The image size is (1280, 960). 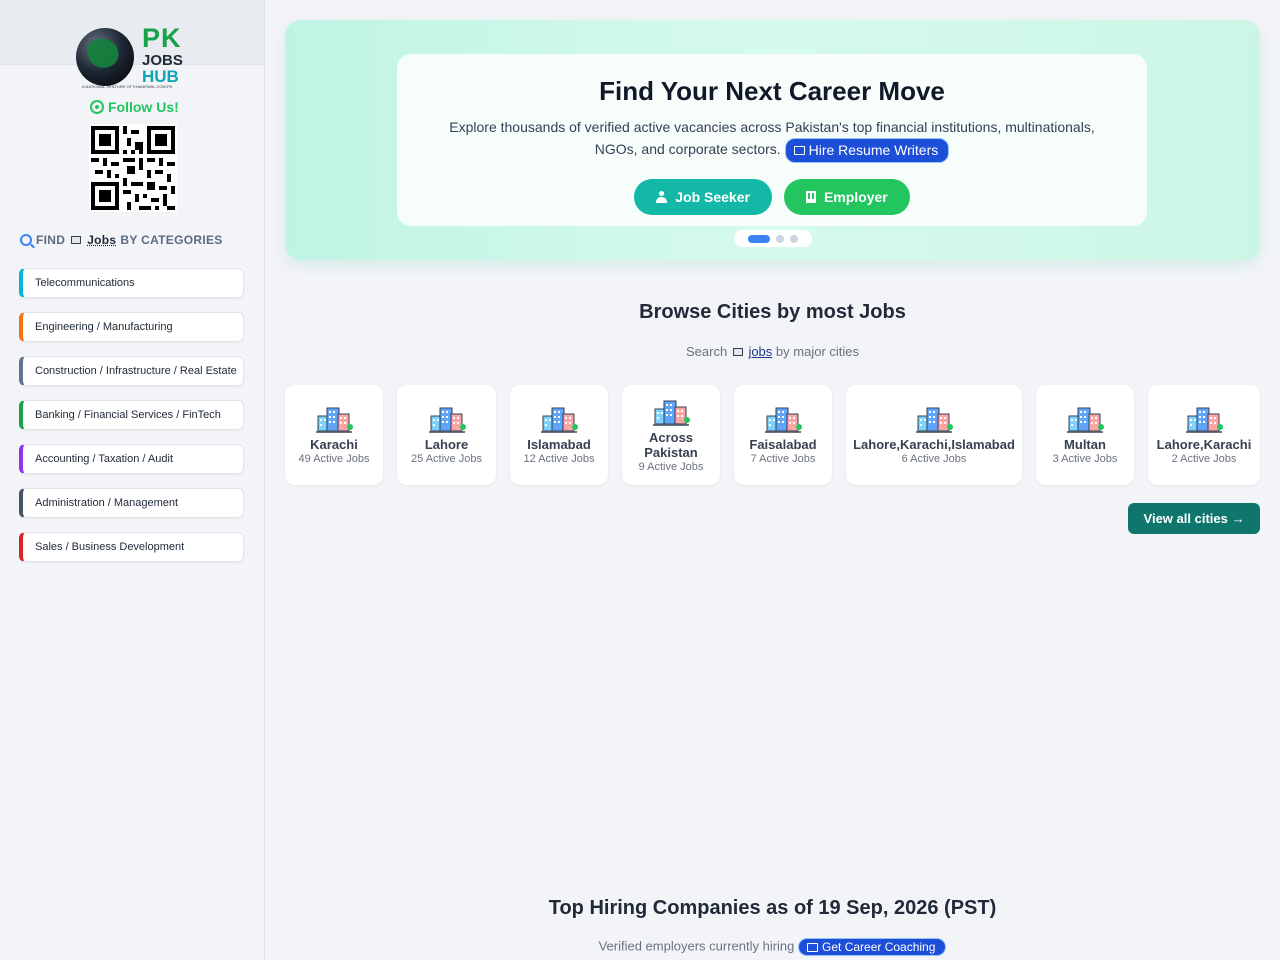 I want to click on logo-pk: PK, so click(x=162, y=38).